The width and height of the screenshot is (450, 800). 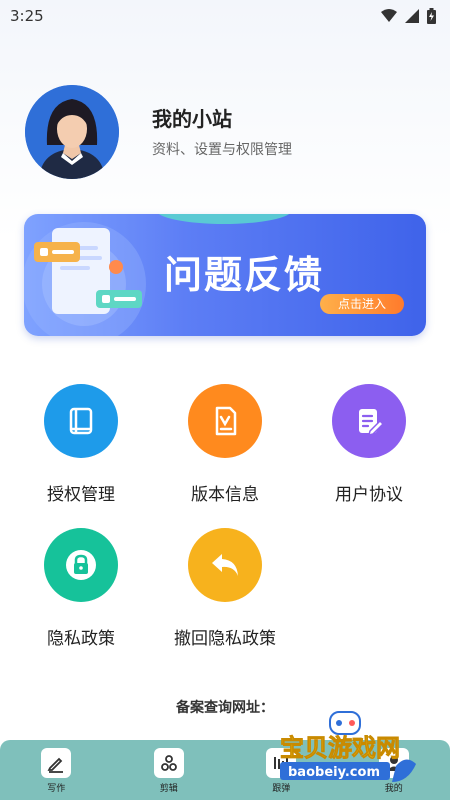 I want to click on wifi-icon, so click(x=389, y=15).